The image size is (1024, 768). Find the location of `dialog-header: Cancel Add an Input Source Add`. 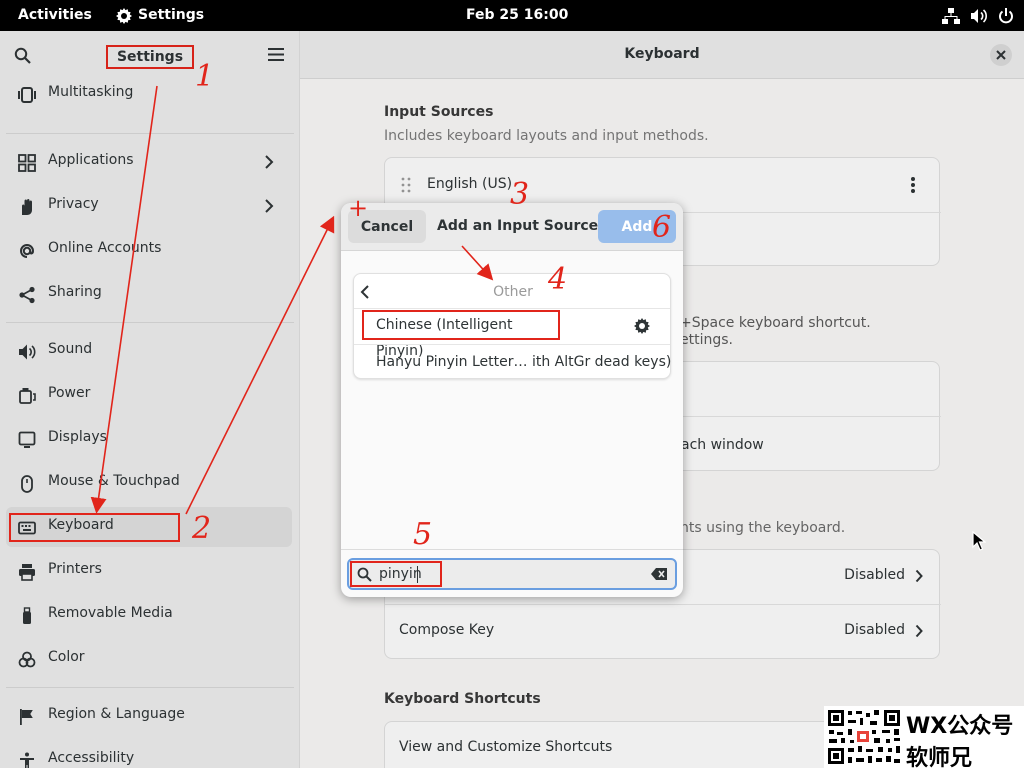

dialog-header: Cancel Add an Input Source Add is located at coordinates (512, 227).